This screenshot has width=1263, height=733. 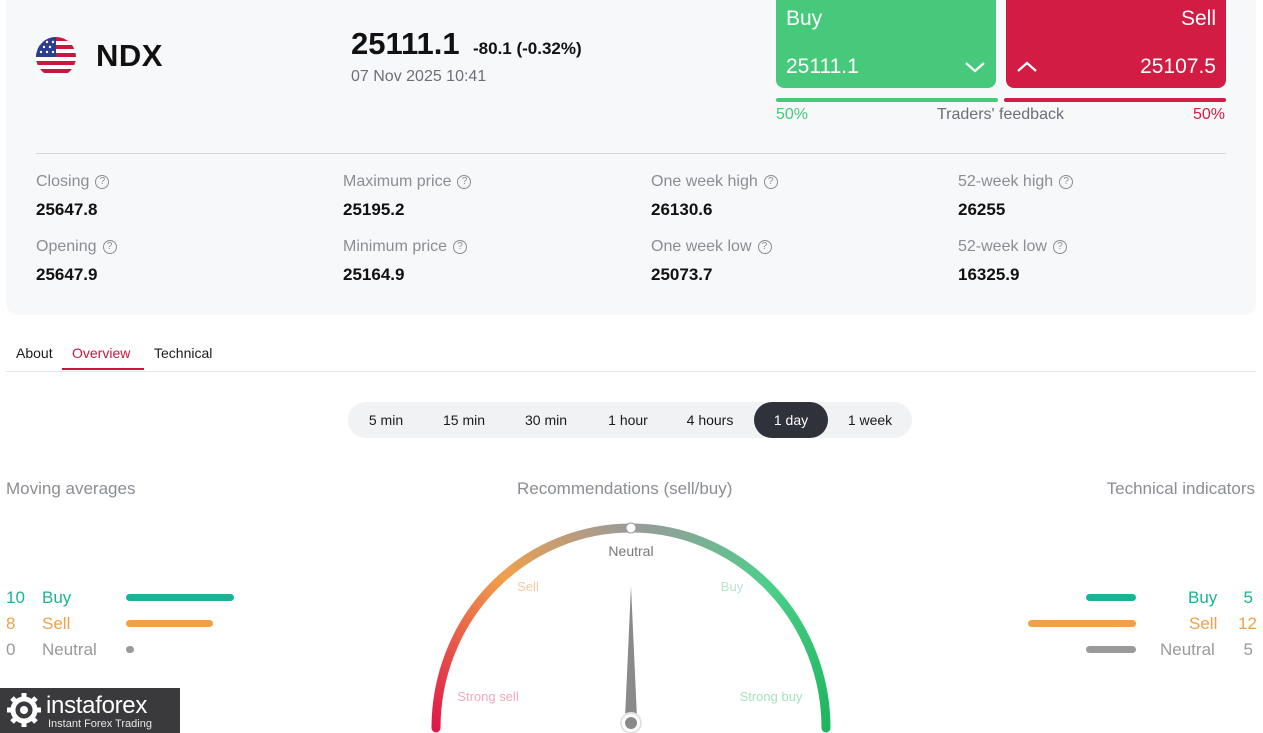 What do you see at coordinates (407, 196) in the screenshot?
I see `stat-max-price: Maximum price? 25195.2` at bounding box center [407, 196].